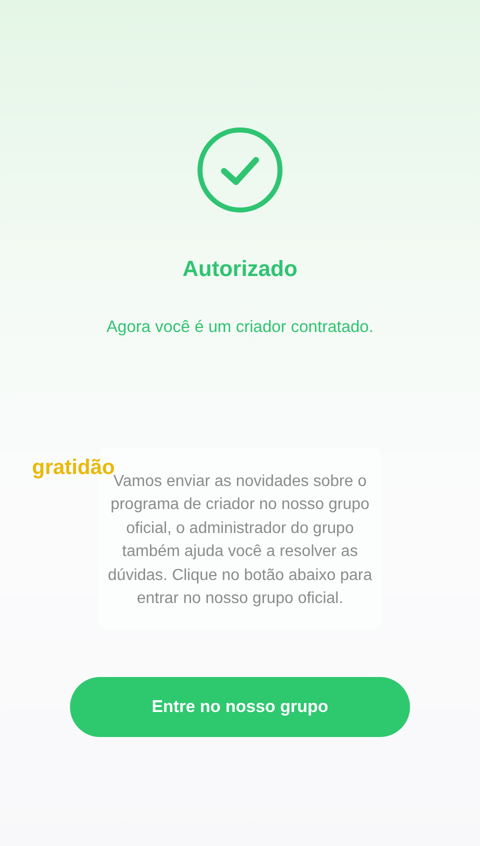  What do you see at coordinates (240, 170) in the screenshot?
I see `check-circle-icon` at bounding box center [240, 170].